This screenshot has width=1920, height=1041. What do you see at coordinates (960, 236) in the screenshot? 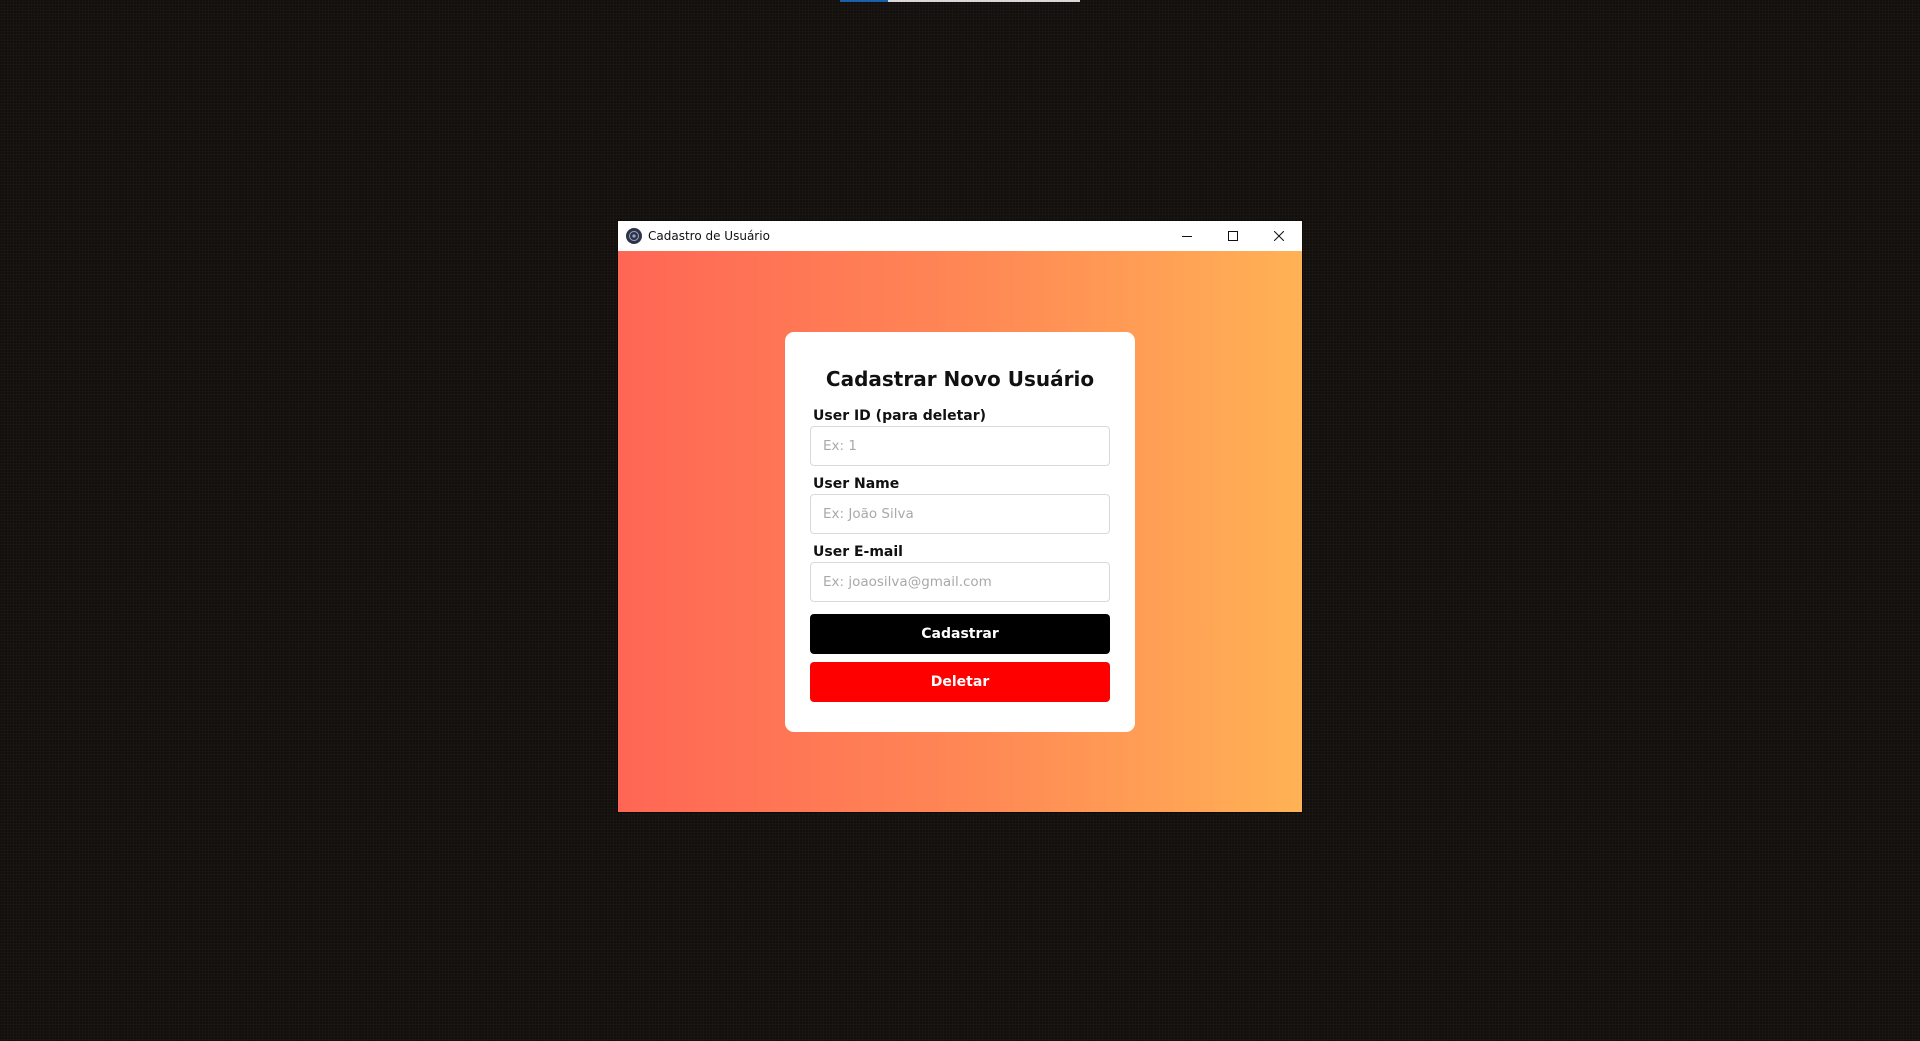
I see `window-titlebar: Cadastro de Usuário` at bounding box center [960, 236].